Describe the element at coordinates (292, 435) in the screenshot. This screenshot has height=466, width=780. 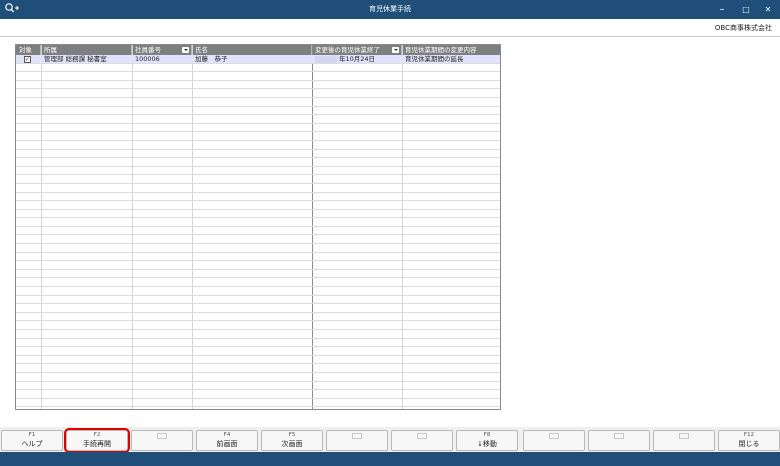
I see `function-key-number: F5` at that location.